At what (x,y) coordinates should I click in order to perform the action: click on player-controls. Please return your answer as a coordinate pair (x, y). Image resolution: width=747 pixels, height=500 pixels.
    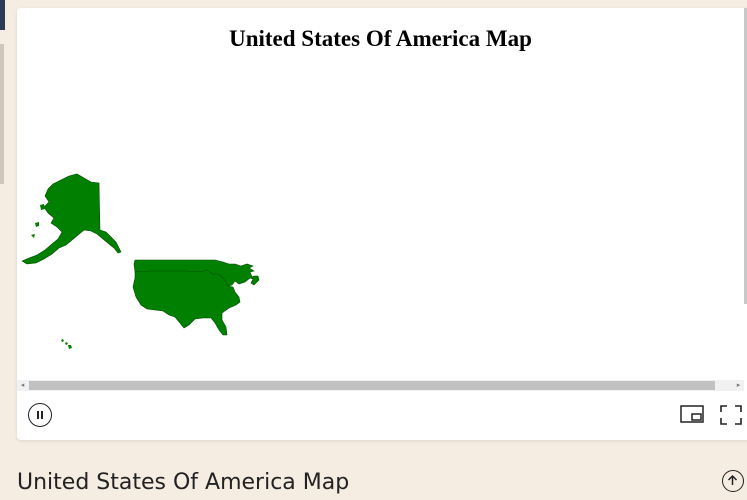
    Looking at the image, I should click on (382, 414).